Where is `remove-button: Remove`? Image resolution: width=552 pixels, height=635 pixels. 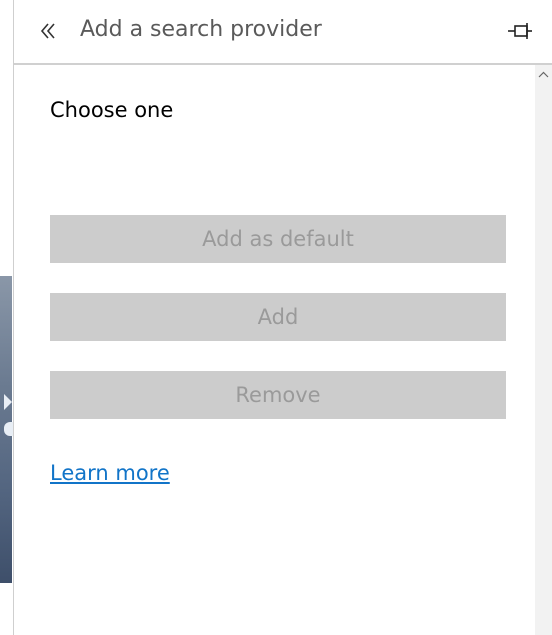
remove-button: Remove is located at coordinates (278, 395).